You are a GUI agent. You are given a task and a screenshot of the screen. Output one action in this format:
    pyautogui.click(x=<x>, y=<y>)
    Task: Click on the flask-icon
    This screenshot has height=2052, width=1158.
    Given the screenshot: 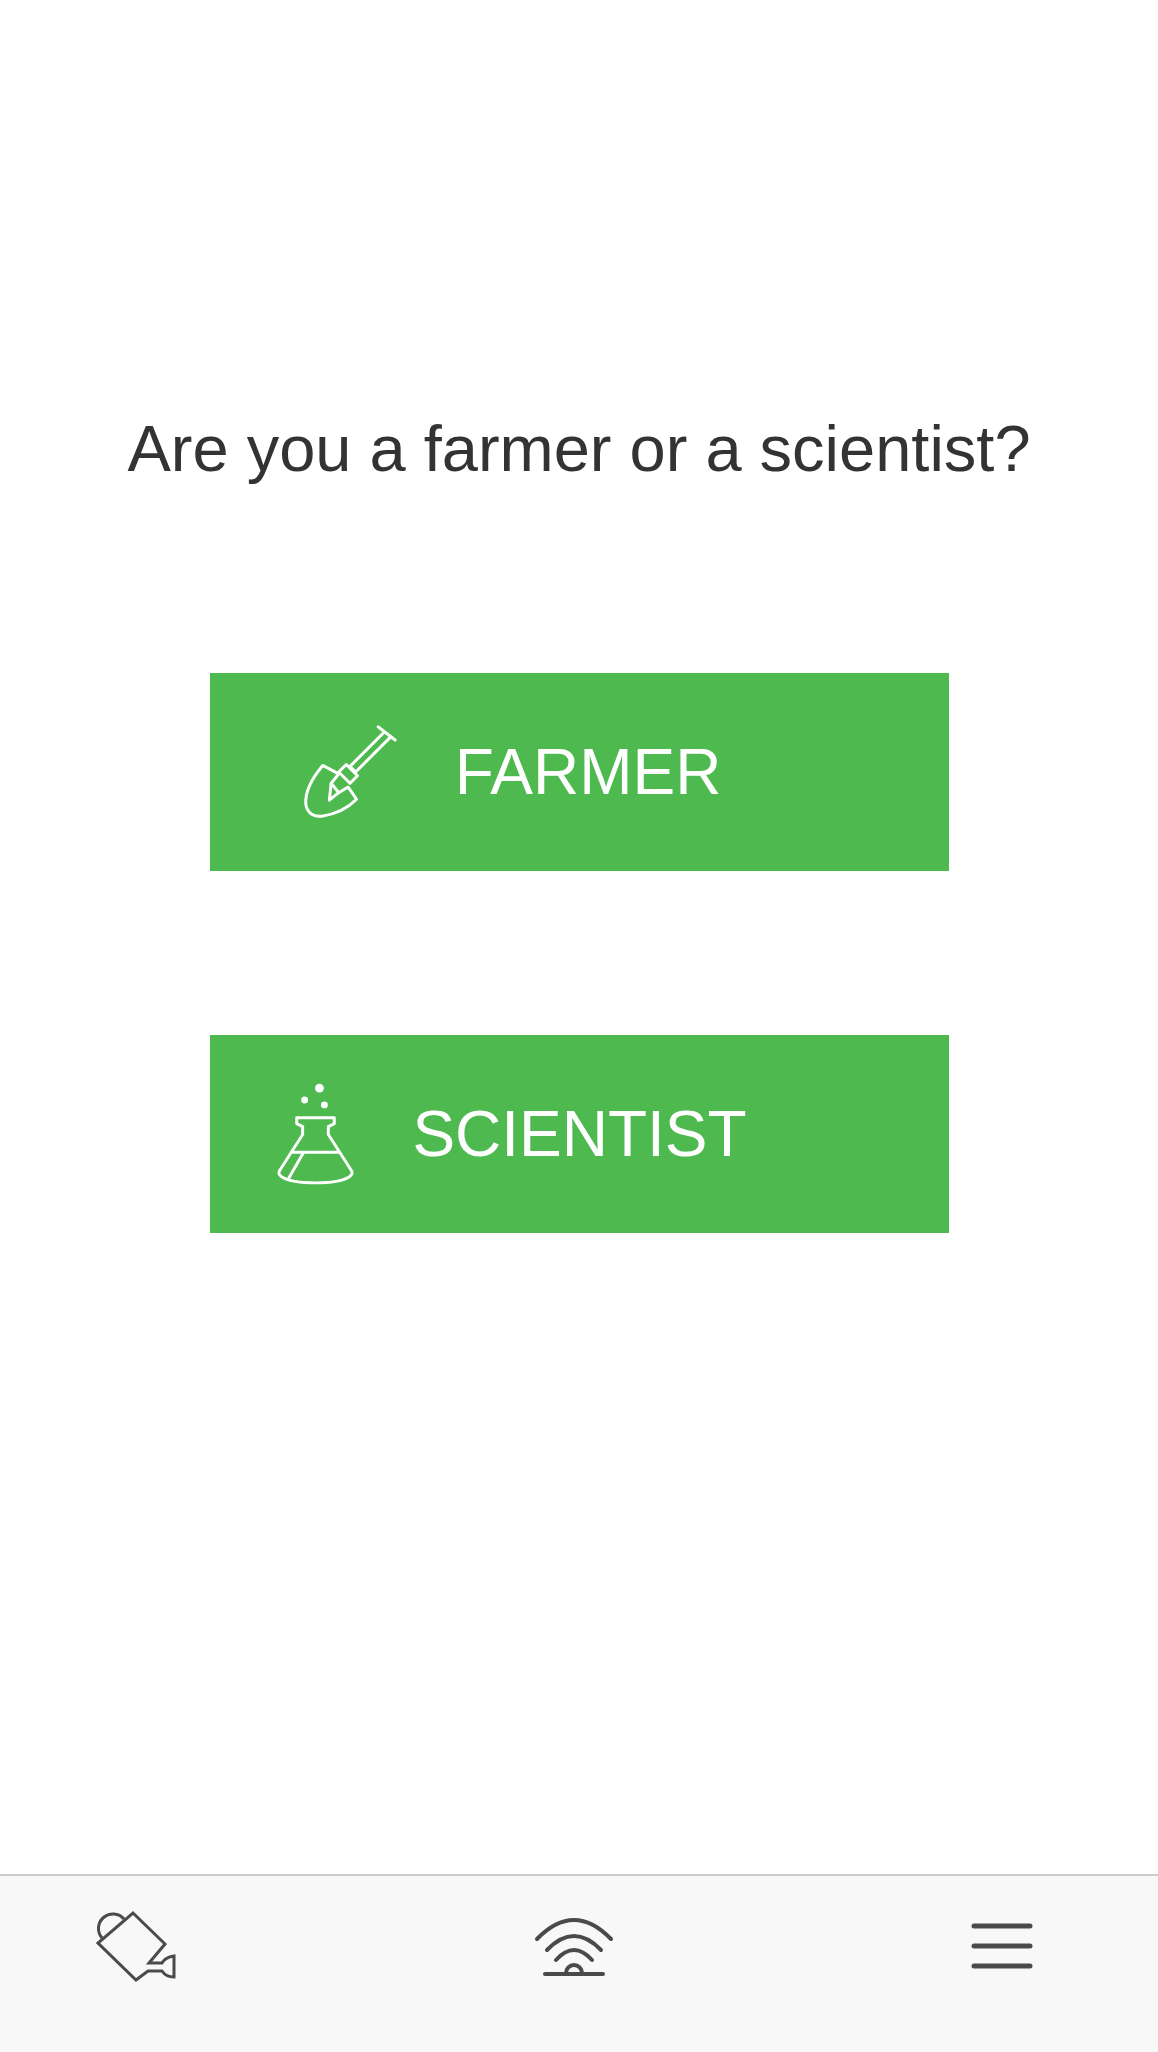 What is the action you would take?
    pyautogui.click(x=316, y=1134)
    